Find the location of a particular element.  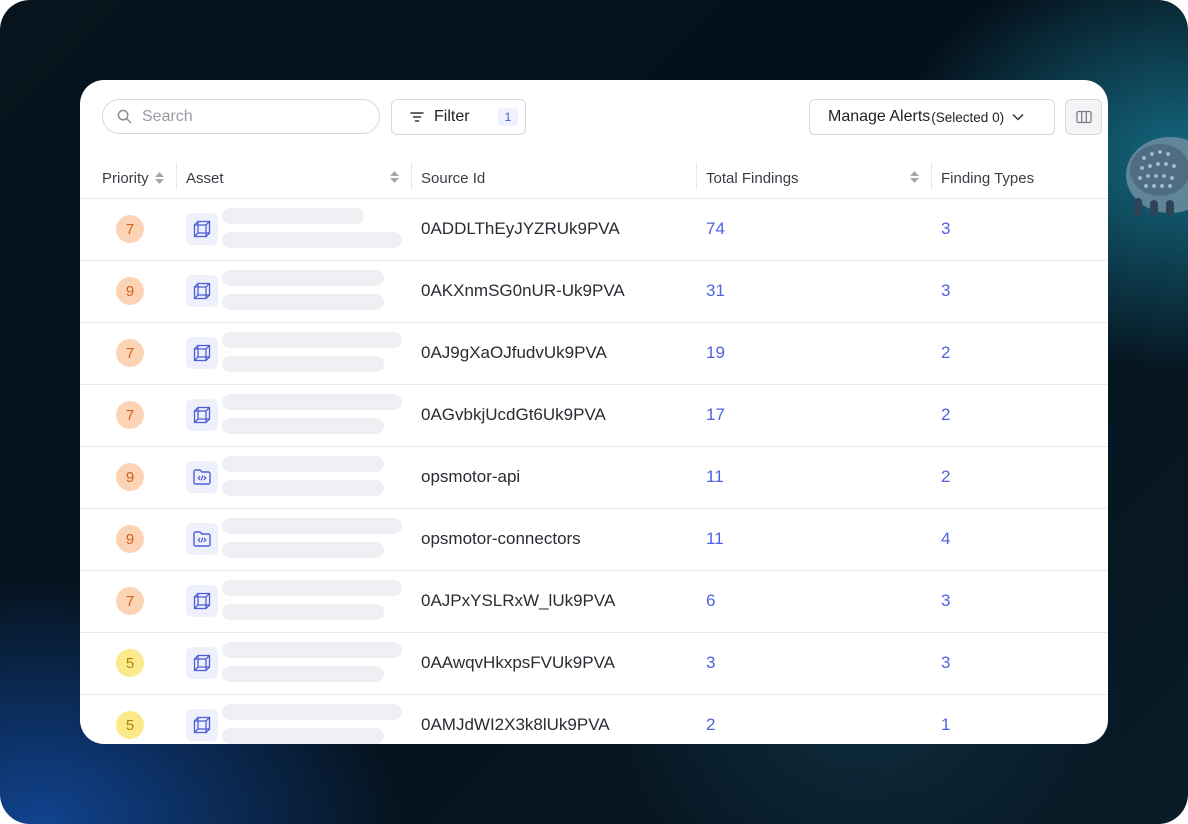

finding-types-link: 1 is located at coordinates (945, 719).